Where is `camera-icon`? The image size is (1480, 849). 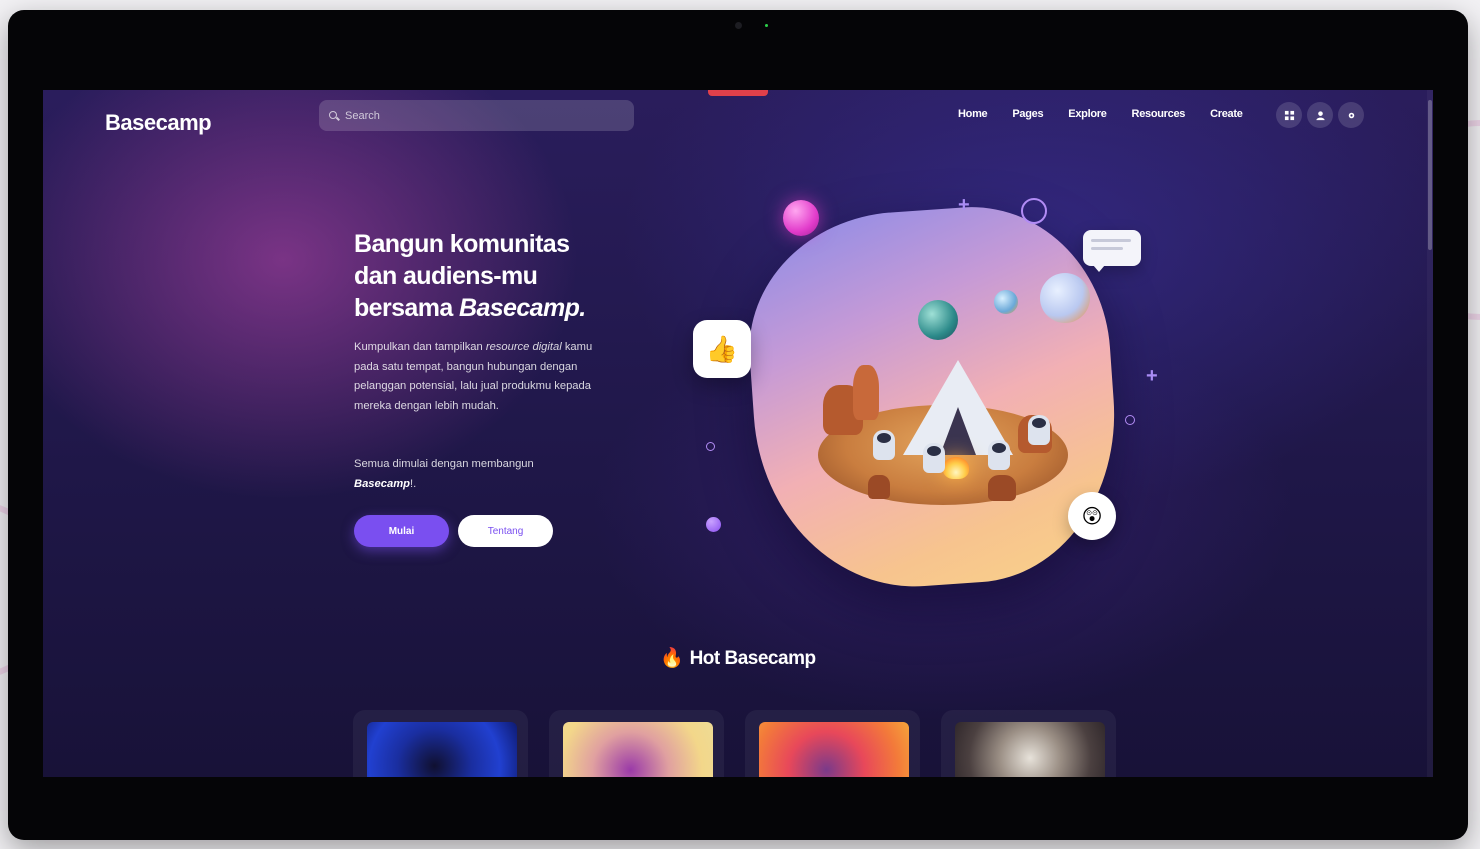
camera-icon is located at coordinates (738, 25).